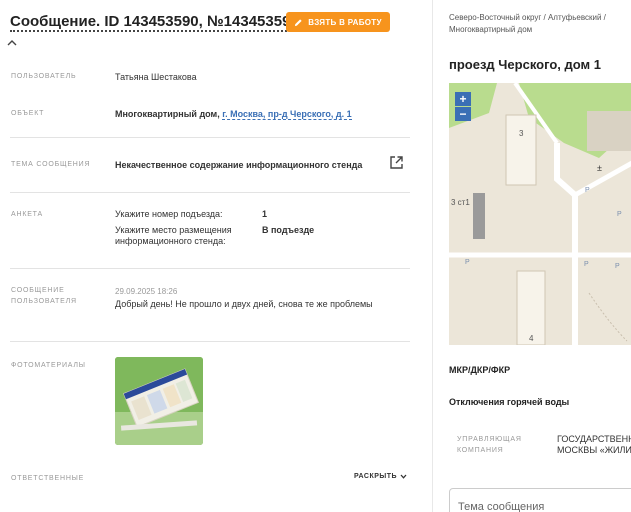  What do you see at coordinates (288, 230) in the screenshot?
I see `anketa-answer: В подъезде` at bounding box center [288, 230].